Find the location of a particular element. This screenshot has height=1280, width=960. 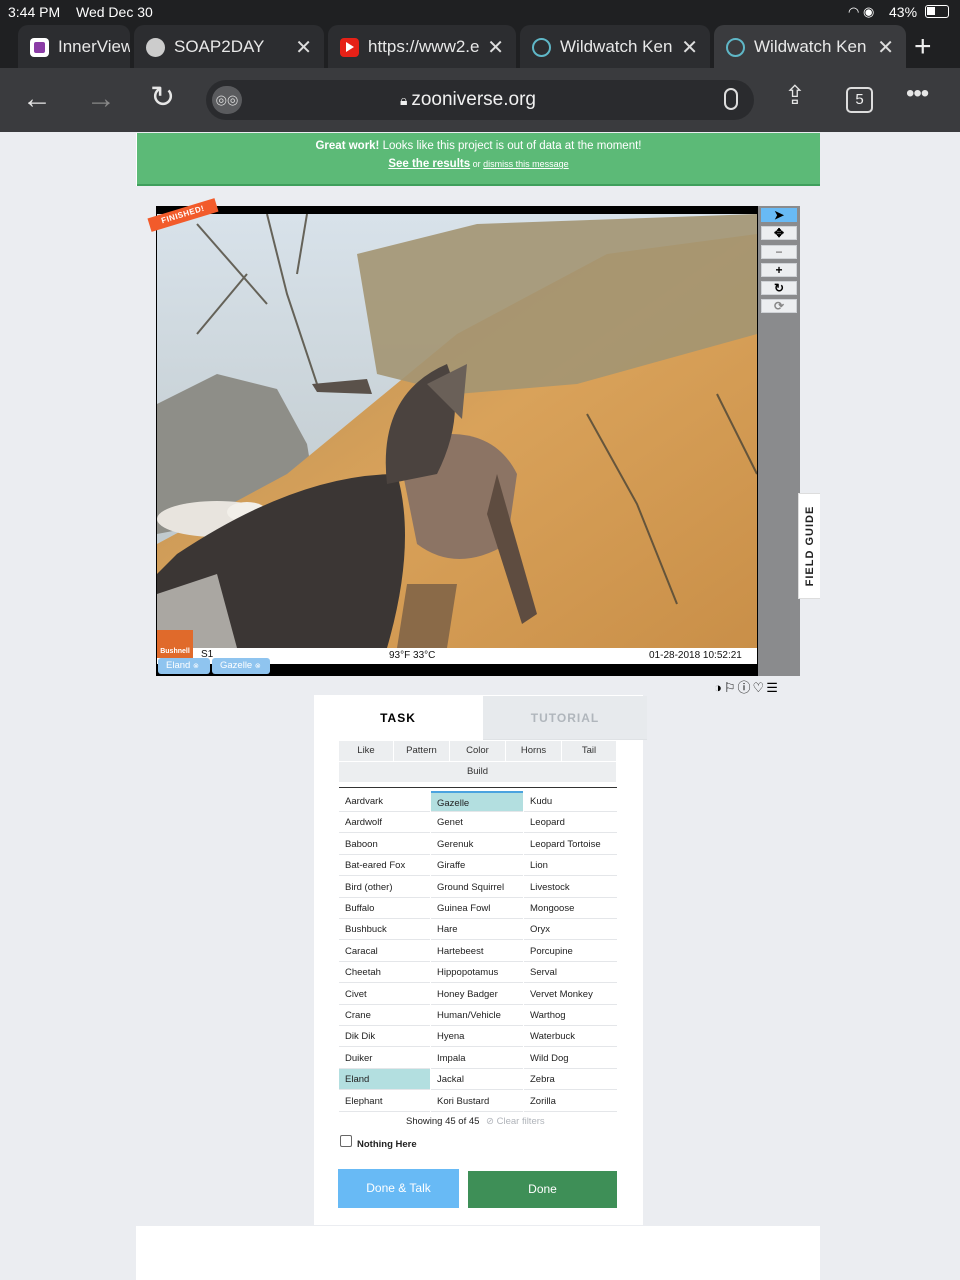

pan-tool-icon: ✥ is located at coordinates (779, 233).